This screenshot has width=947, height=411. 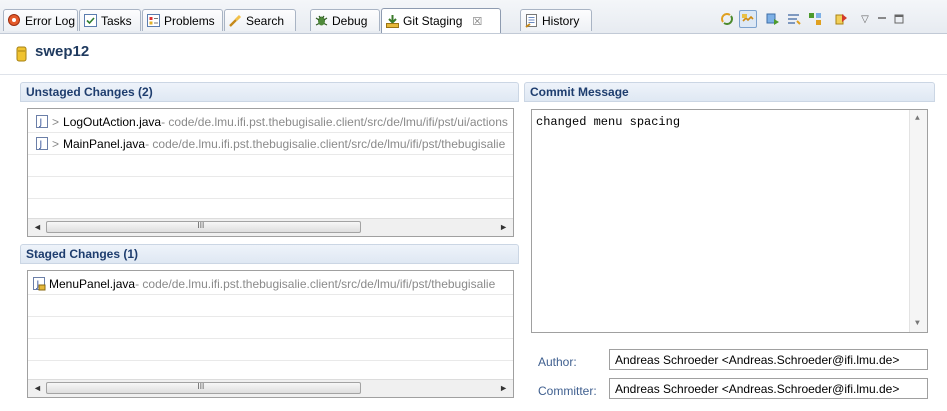 What do you see at coordinates (917, 118) in the screenshot?
I see `scroll-up-icon: ▲` at bounding box center [917, 118].